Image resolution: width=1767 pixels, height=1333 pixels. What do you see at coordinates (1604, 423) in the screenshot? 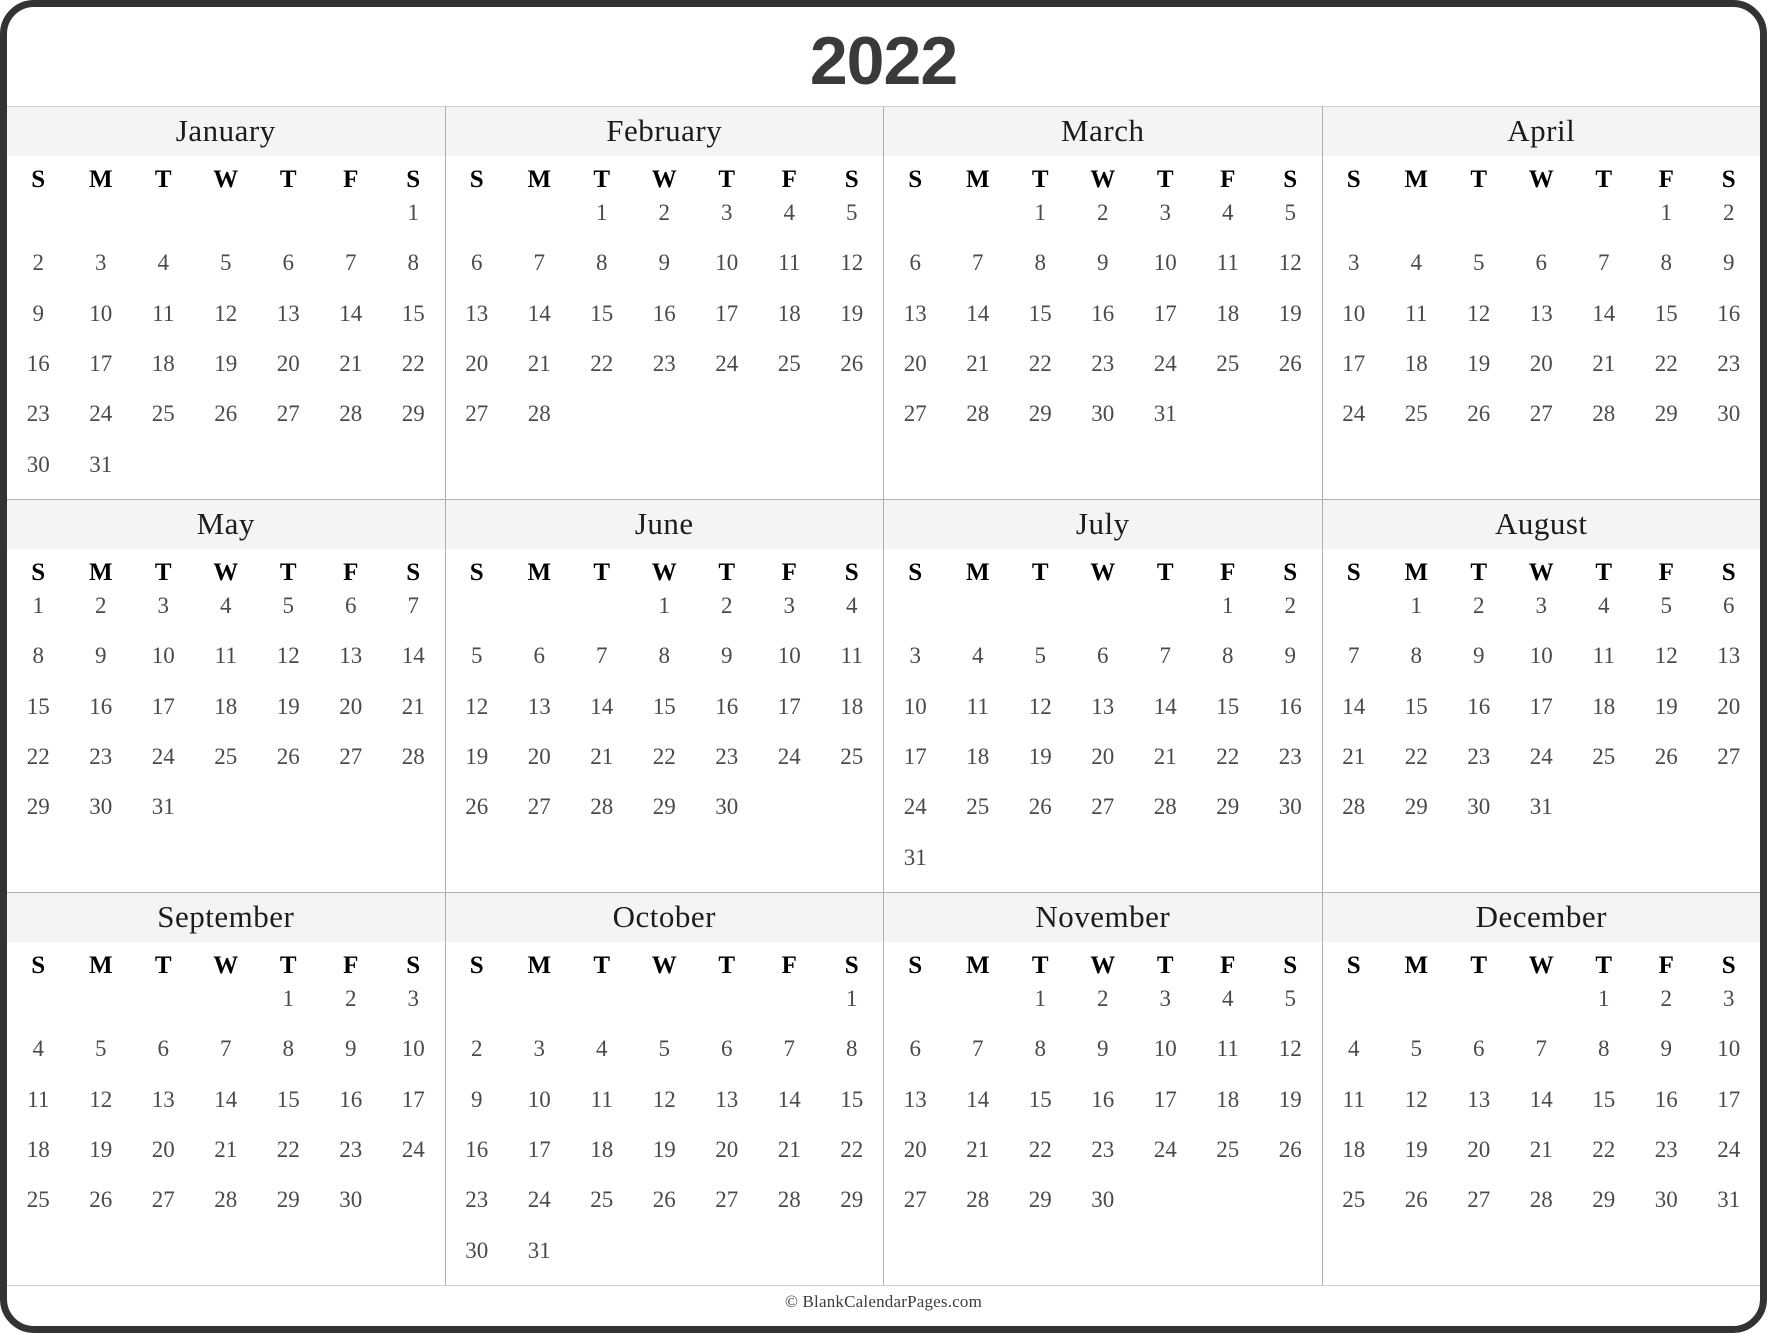
I see `day-cell: 28` at bounding box center [1604, 423].